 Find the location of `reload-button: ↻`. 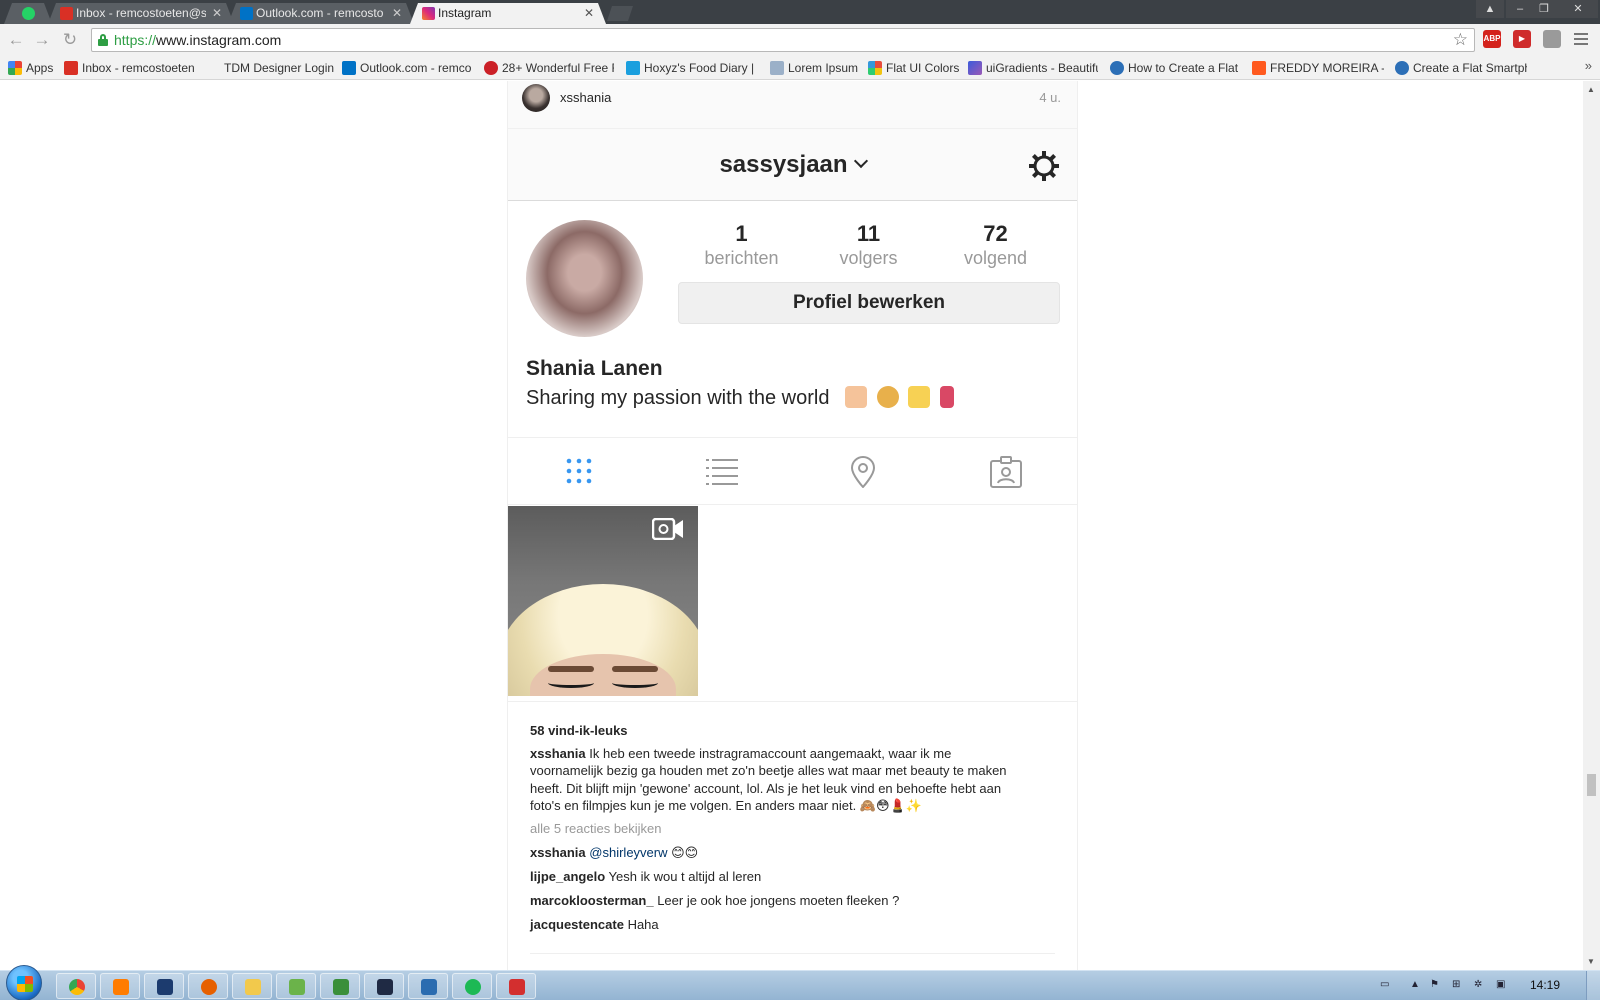

reload-button: ↻ is located at coordinates (70, 40).